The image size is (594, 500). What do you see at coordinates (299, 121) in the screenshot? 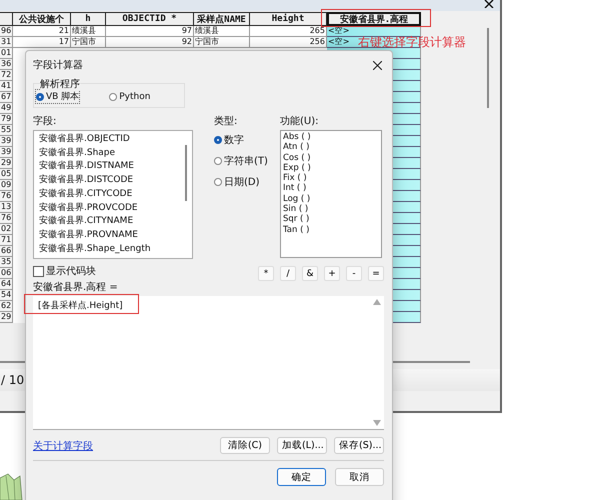
I see `functions-label: 功能(U):` at bounding box center [299, 121].